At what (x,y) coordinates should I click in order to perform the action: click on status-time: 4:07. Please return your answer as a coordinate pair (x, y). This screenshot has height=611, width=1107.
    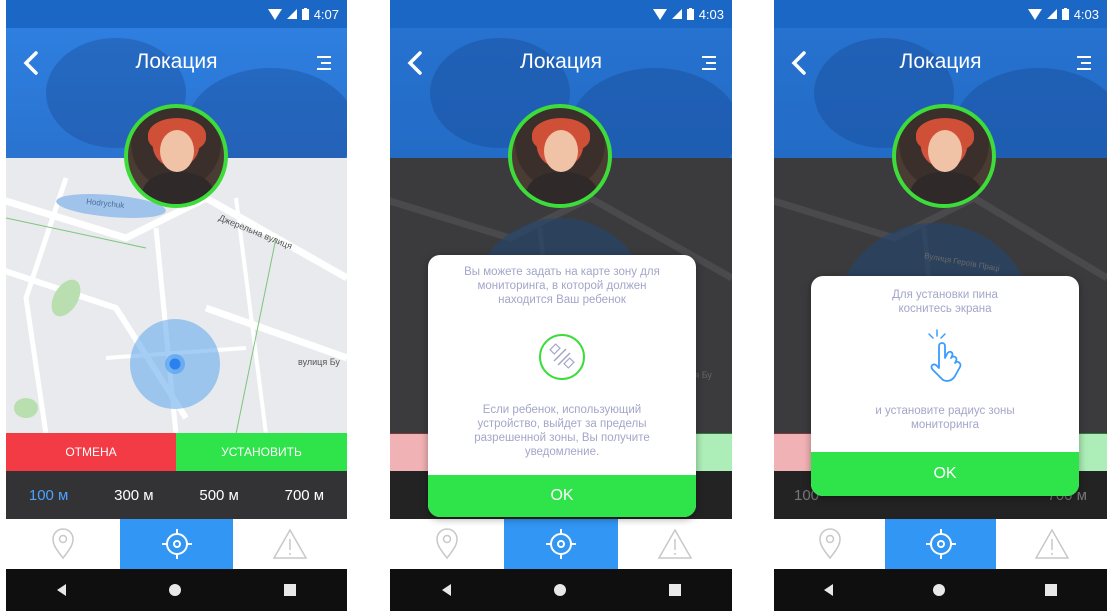
    Looking at the image, I should click on (326, 14).